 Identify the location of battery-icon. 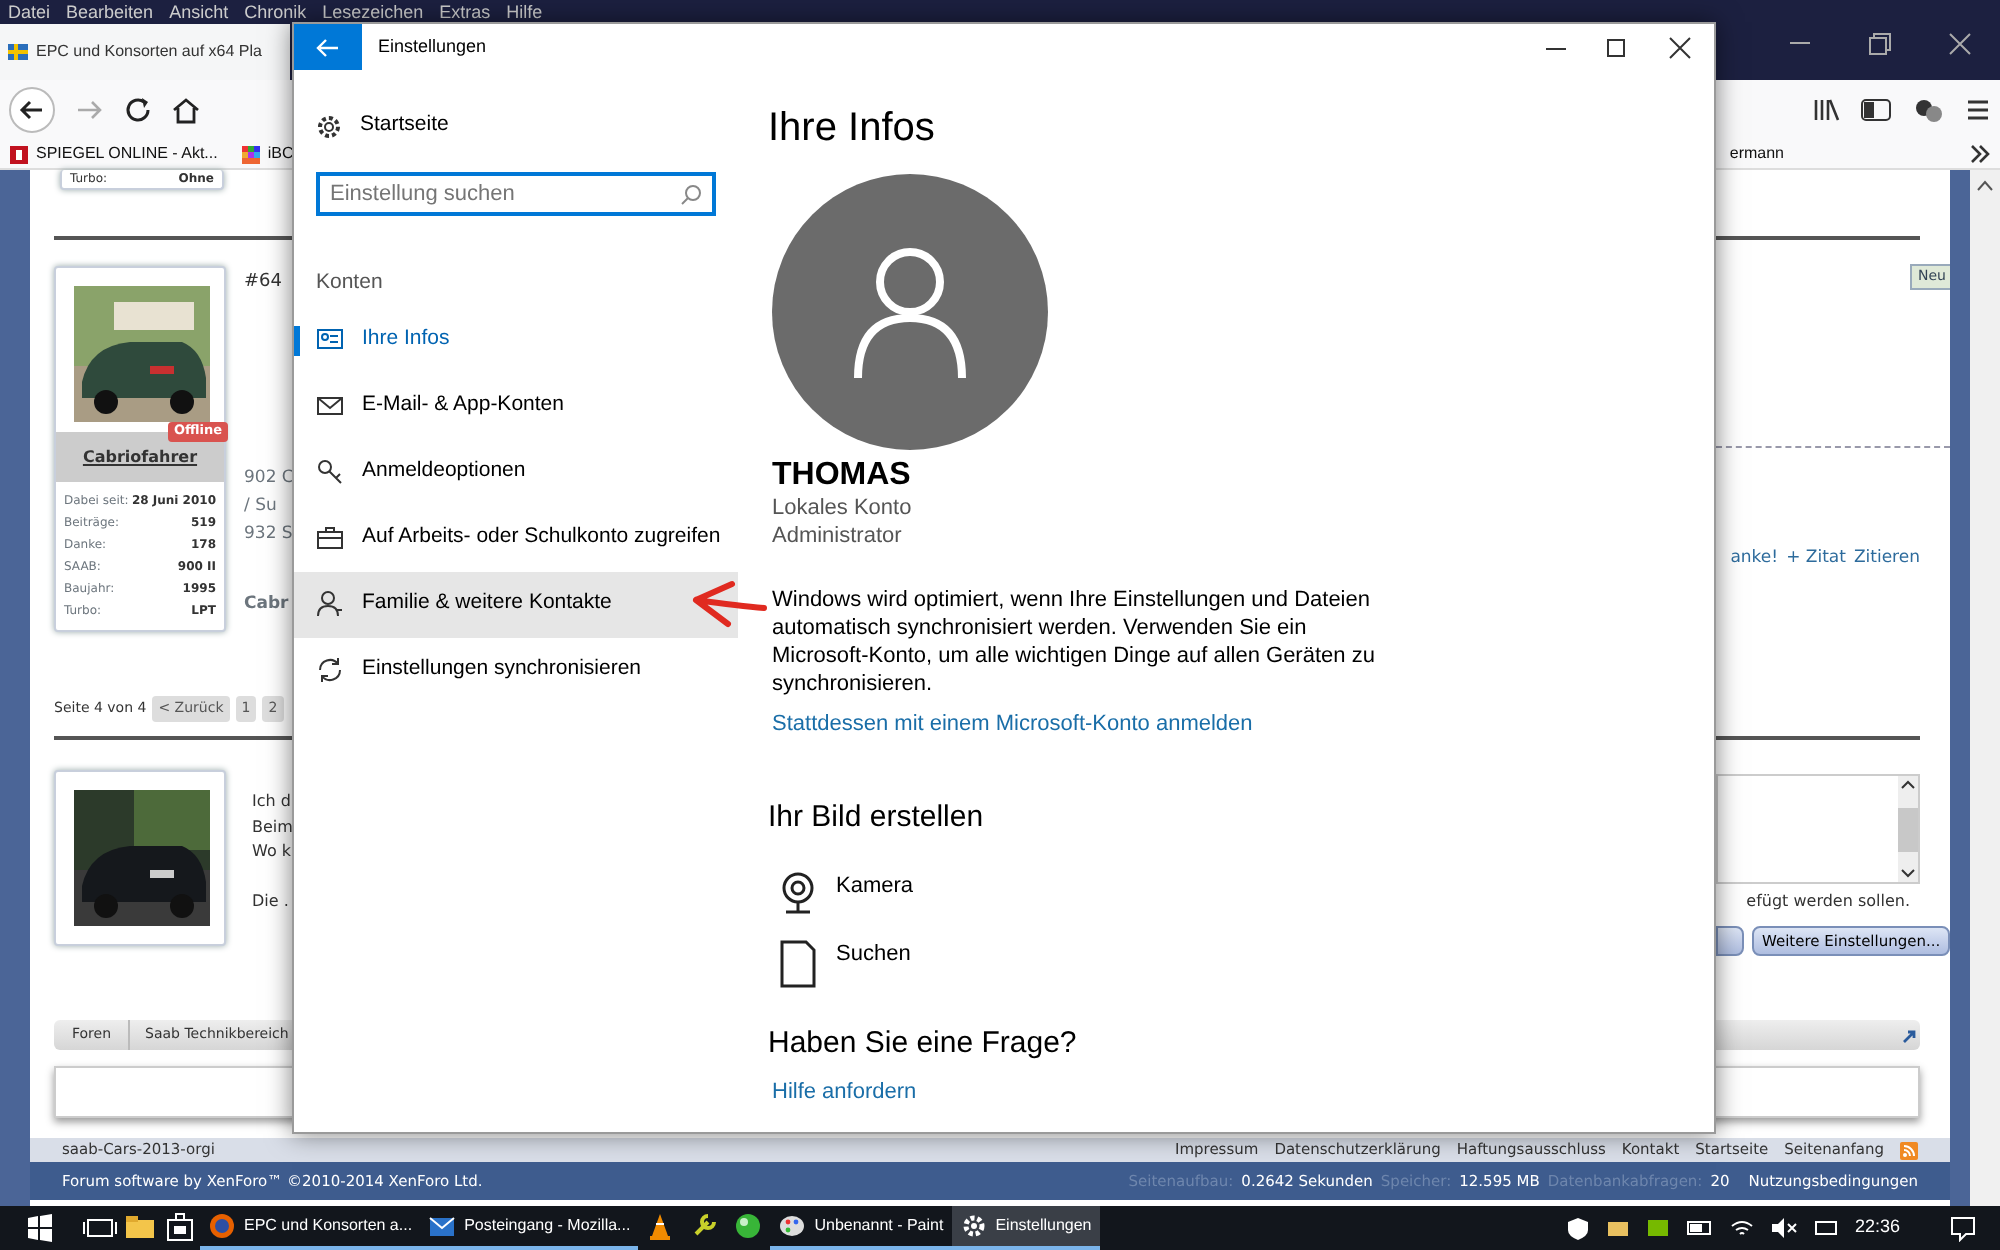
(1700, 1228).